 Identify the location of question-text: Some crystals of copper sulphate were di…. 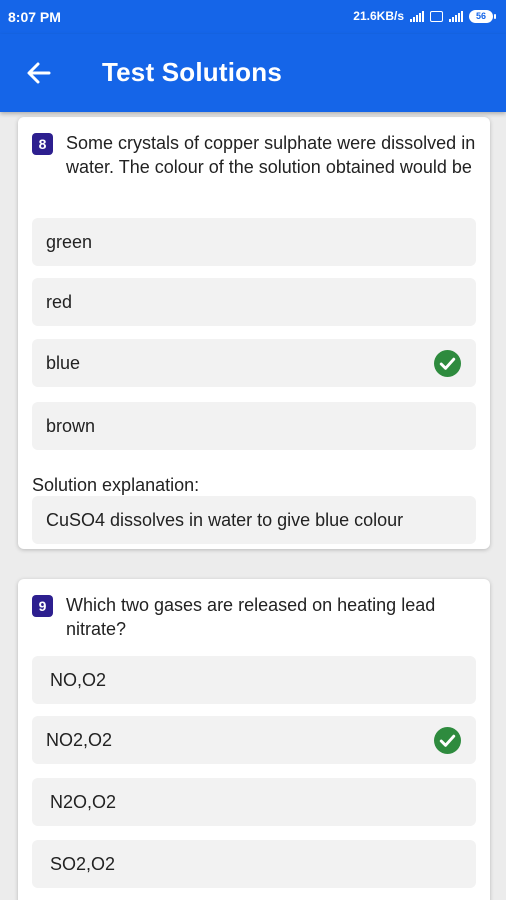
(271, 155).